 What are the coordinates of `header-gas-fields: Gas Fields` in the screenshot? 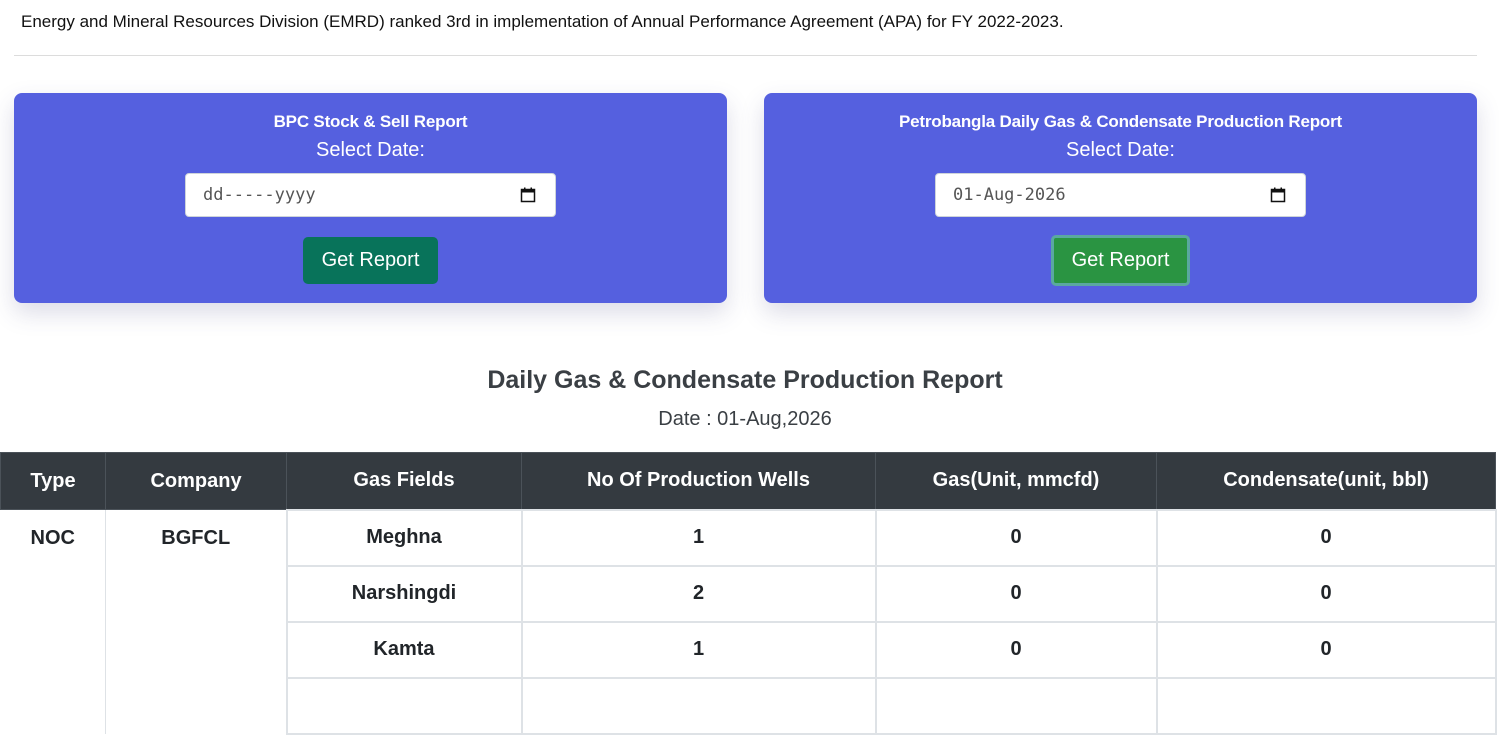 It's located at (404, 481).